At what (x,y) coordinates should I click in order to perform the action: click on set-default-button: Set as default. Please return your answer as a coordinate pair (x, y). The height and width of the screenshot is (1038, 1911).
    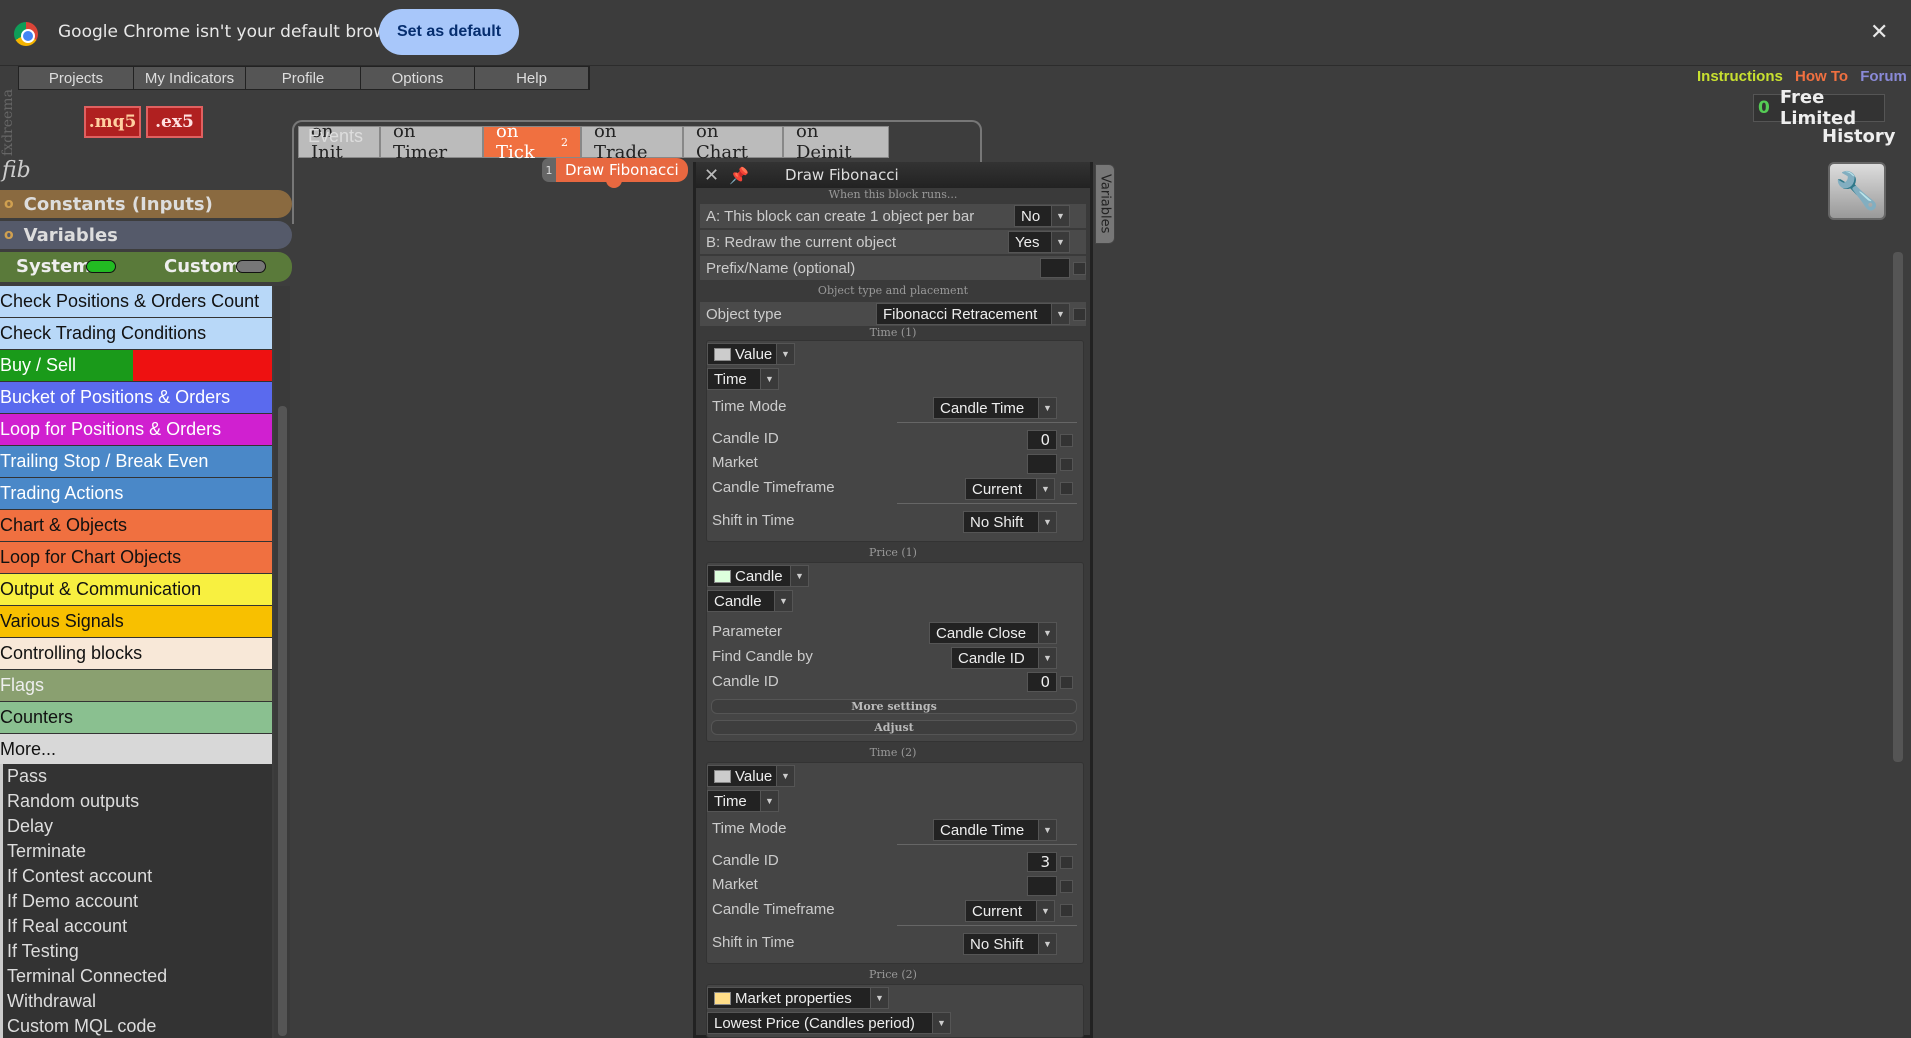
    Looking at the image, I should click on (449, 32).